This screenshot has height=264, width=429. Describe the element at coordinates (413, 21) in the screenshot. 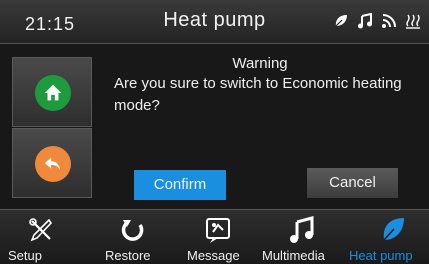

I see `heat-waves-icon` at that location.